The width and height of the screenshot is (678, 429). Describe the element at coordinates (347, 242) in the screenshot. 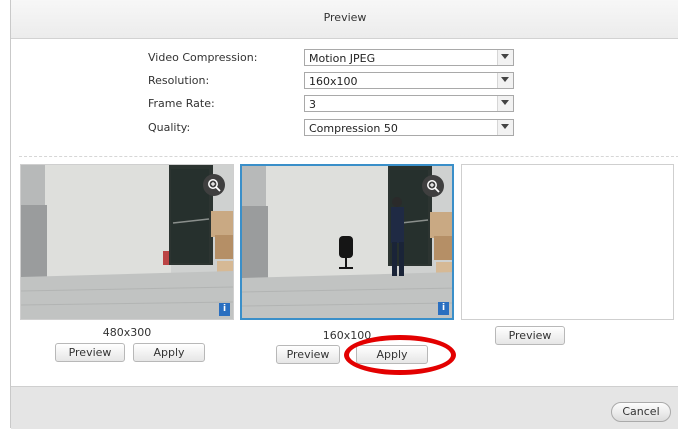

I see `preview-thumbnail-160x100: i` at that location.